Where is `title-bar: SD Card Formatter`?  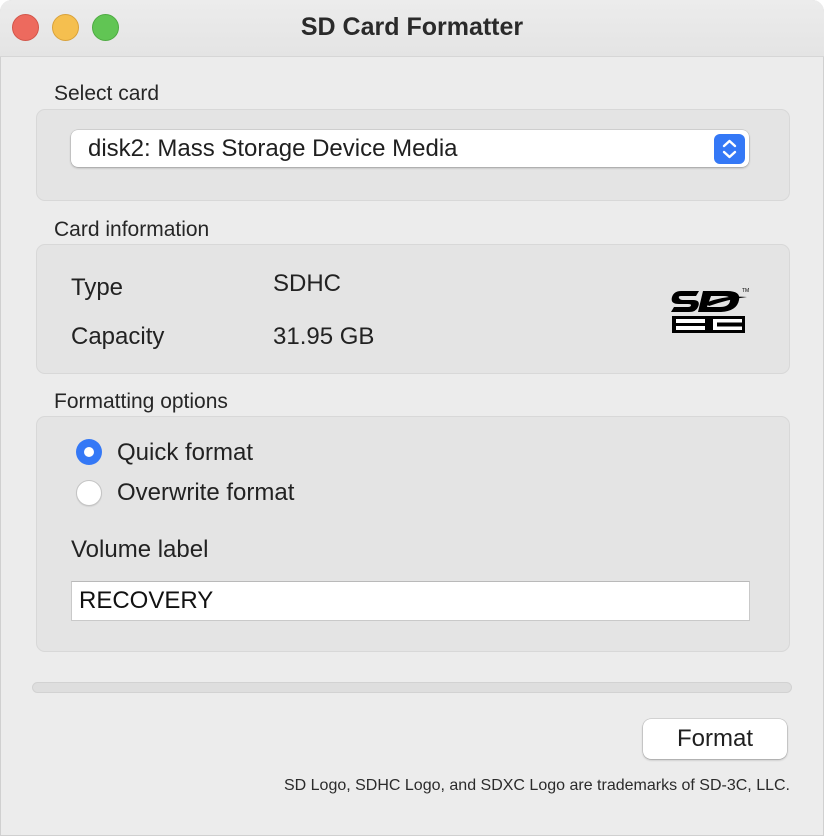
title-bar: SD Card Formatter is located at coordinates (412, 28).